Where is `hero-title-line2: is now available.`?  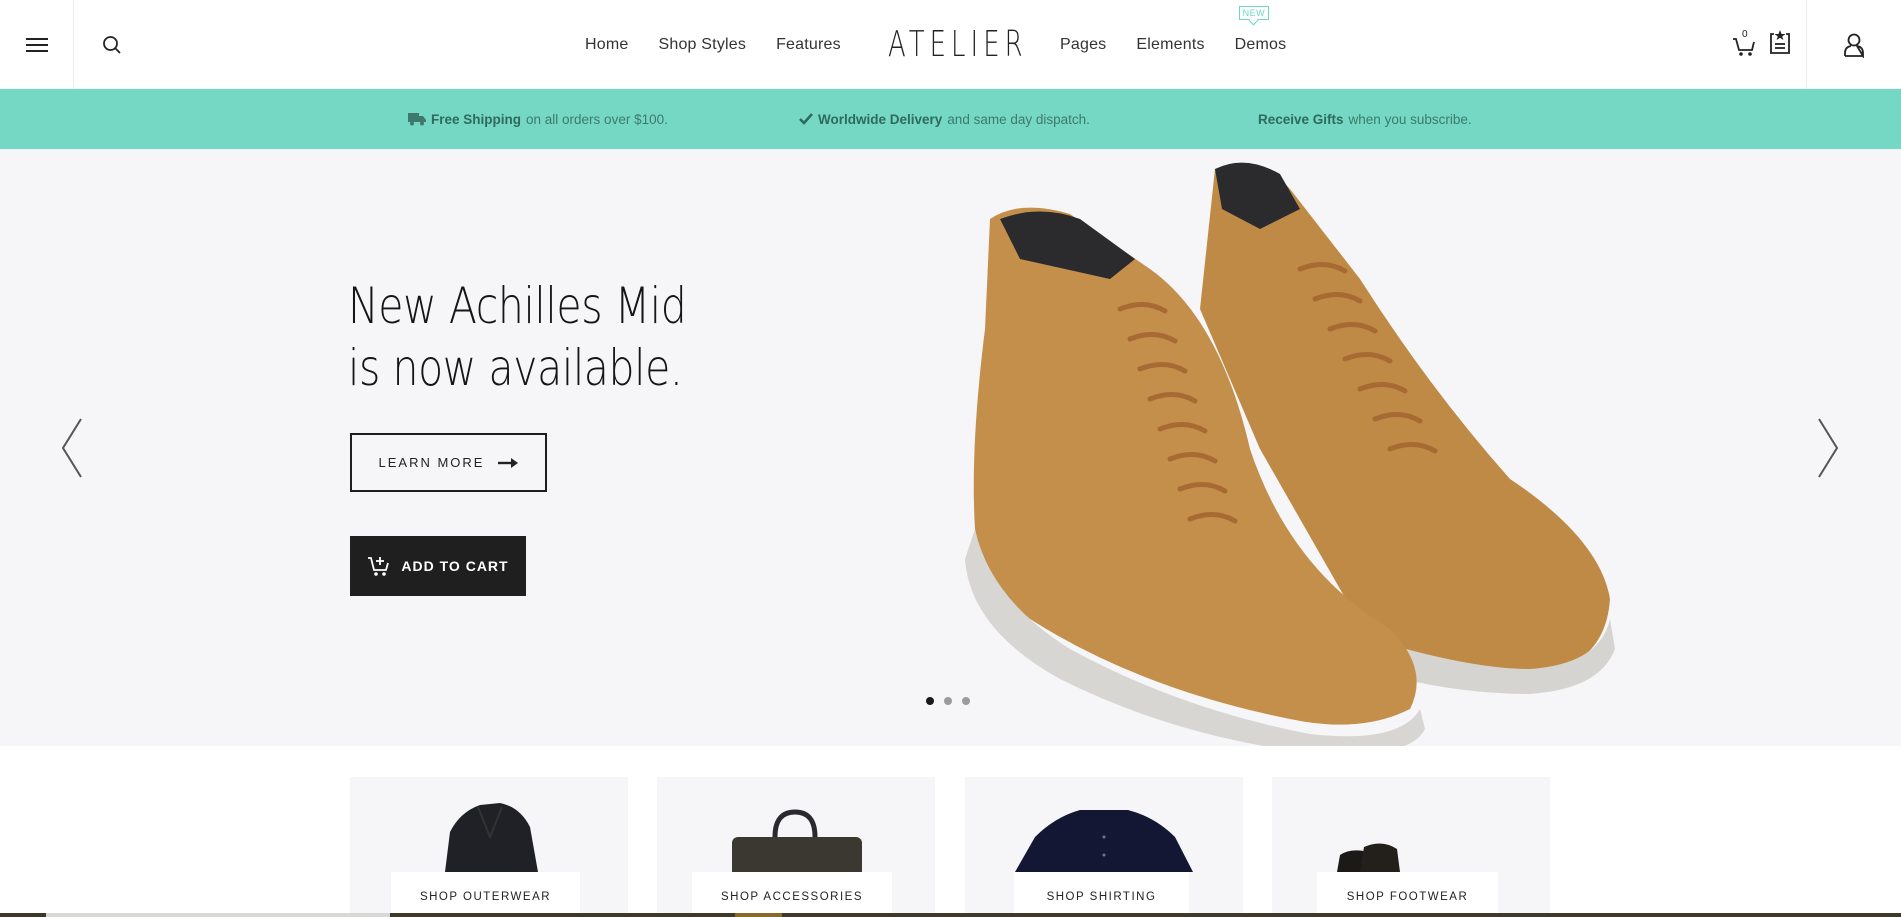 hero-title-line2: is now available. is located at coordinates (515, 368).